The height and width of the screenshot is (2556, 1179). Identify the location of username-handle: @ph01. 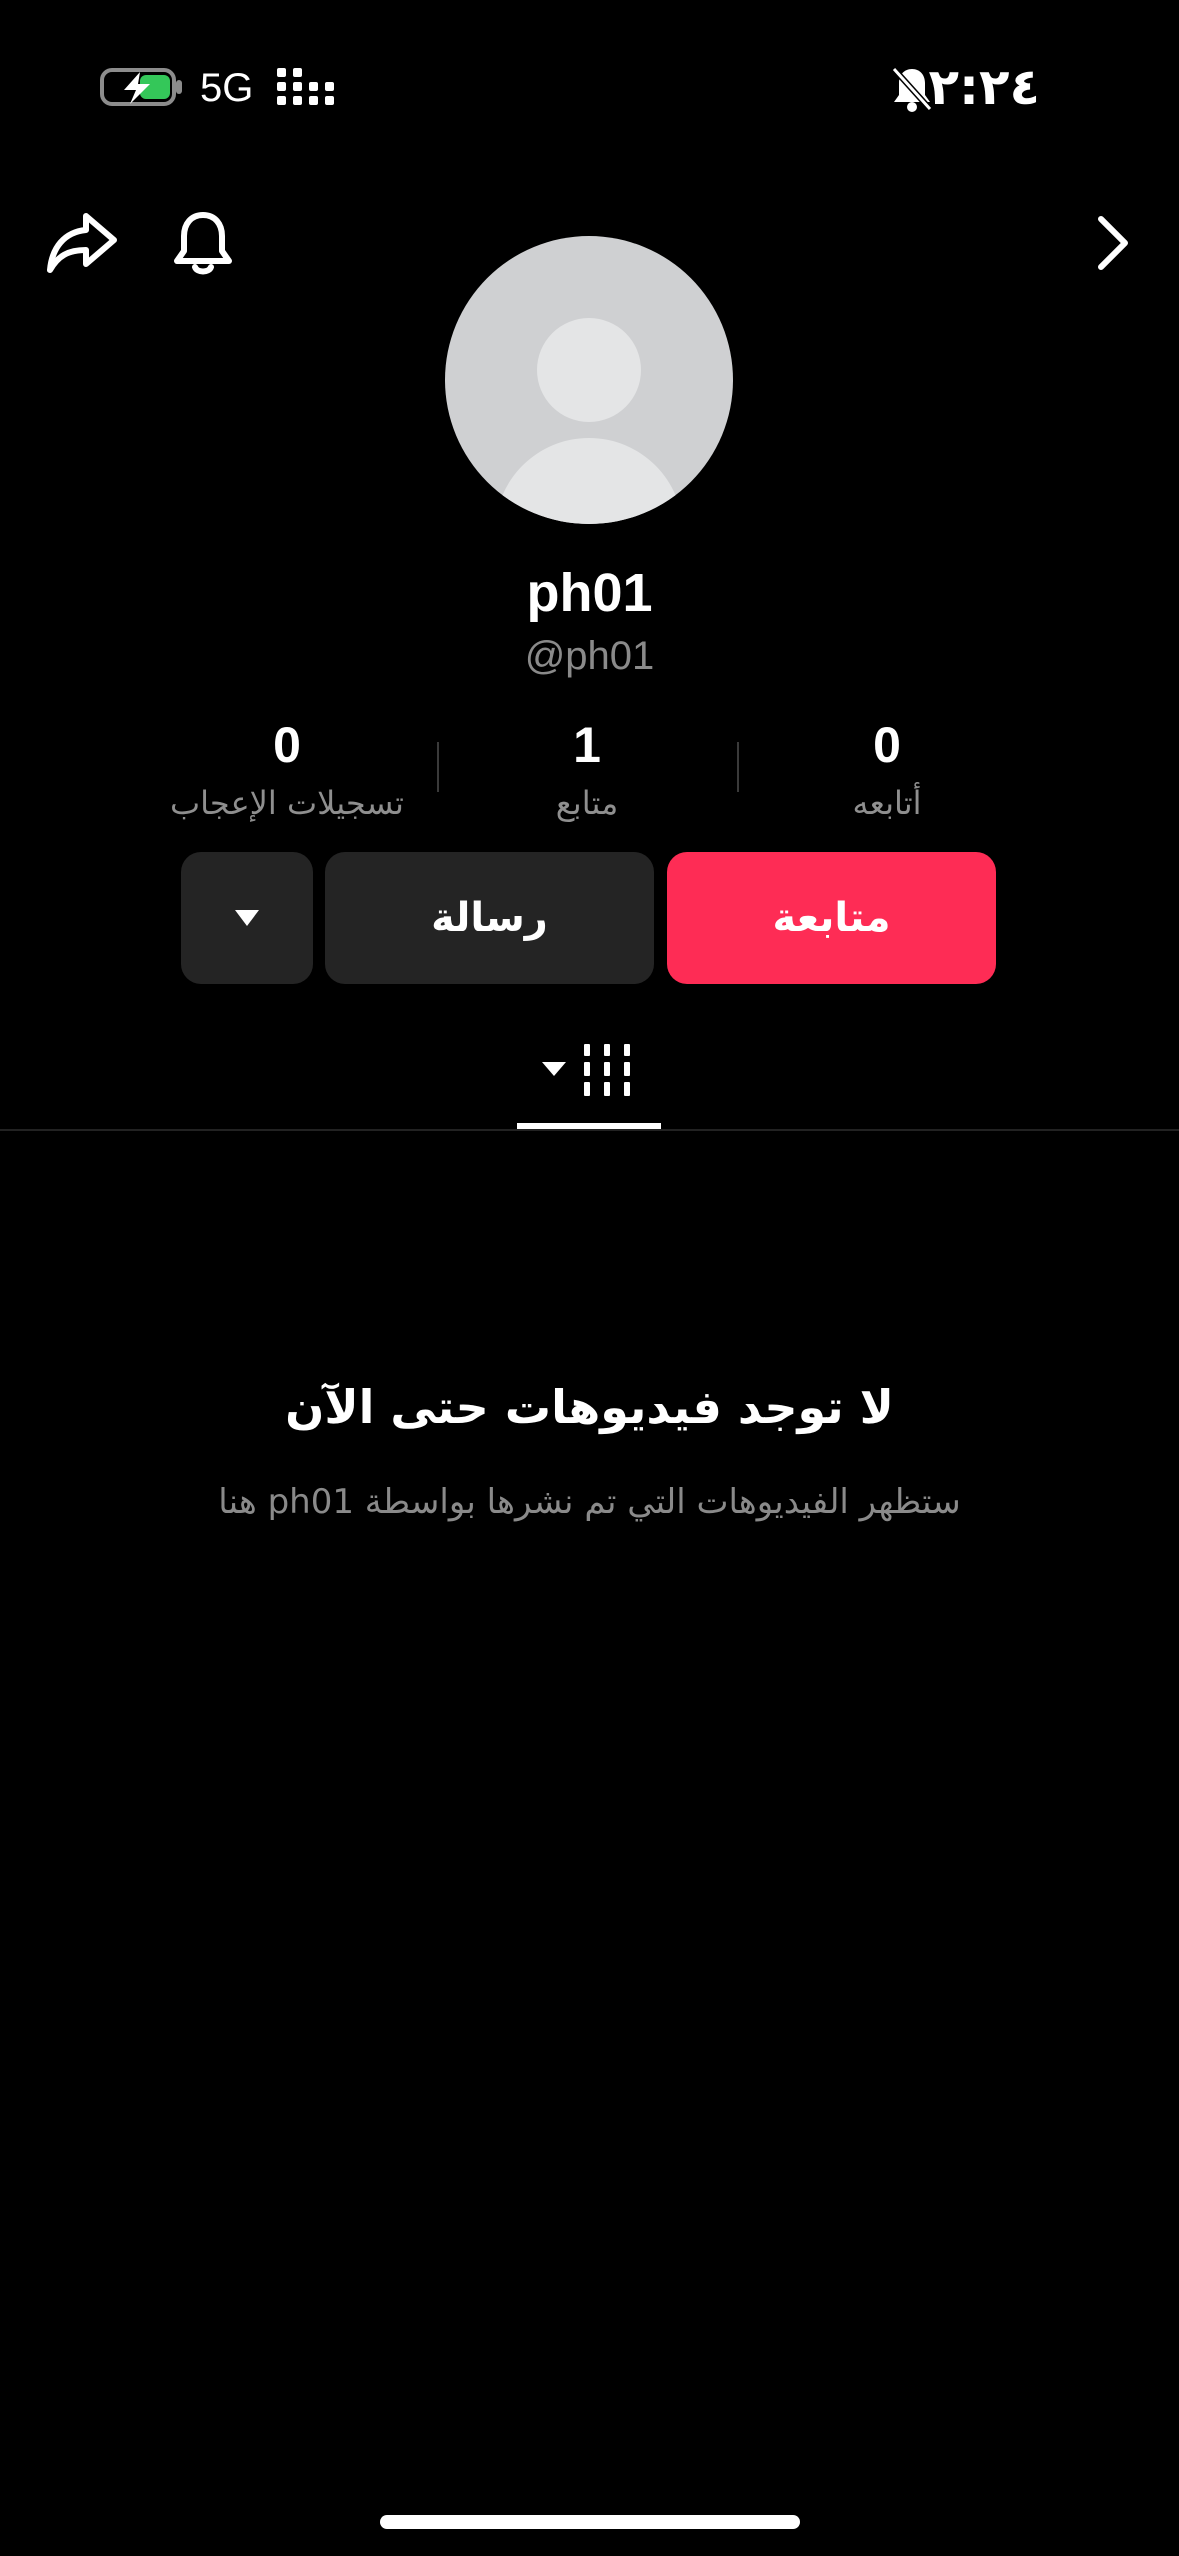
(589, 656).